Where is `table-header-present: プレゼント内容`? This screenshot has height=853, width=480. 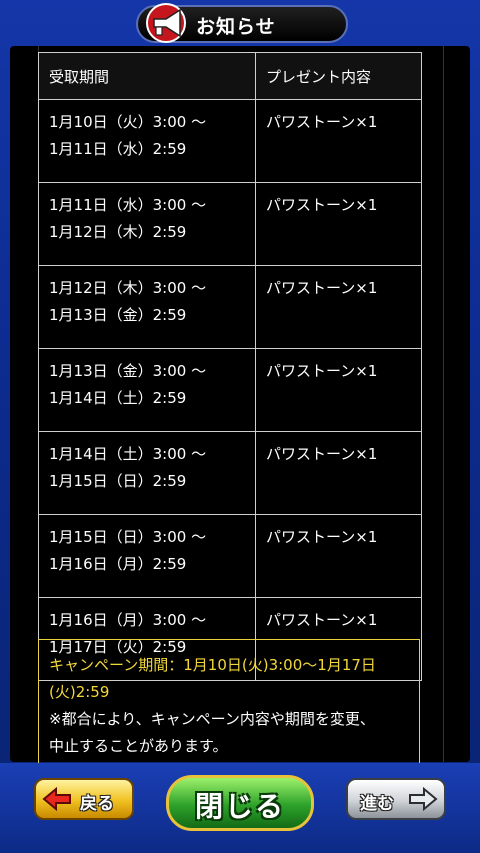
table-header-present: プレゼント内容 is located at coordinates (338, 76).